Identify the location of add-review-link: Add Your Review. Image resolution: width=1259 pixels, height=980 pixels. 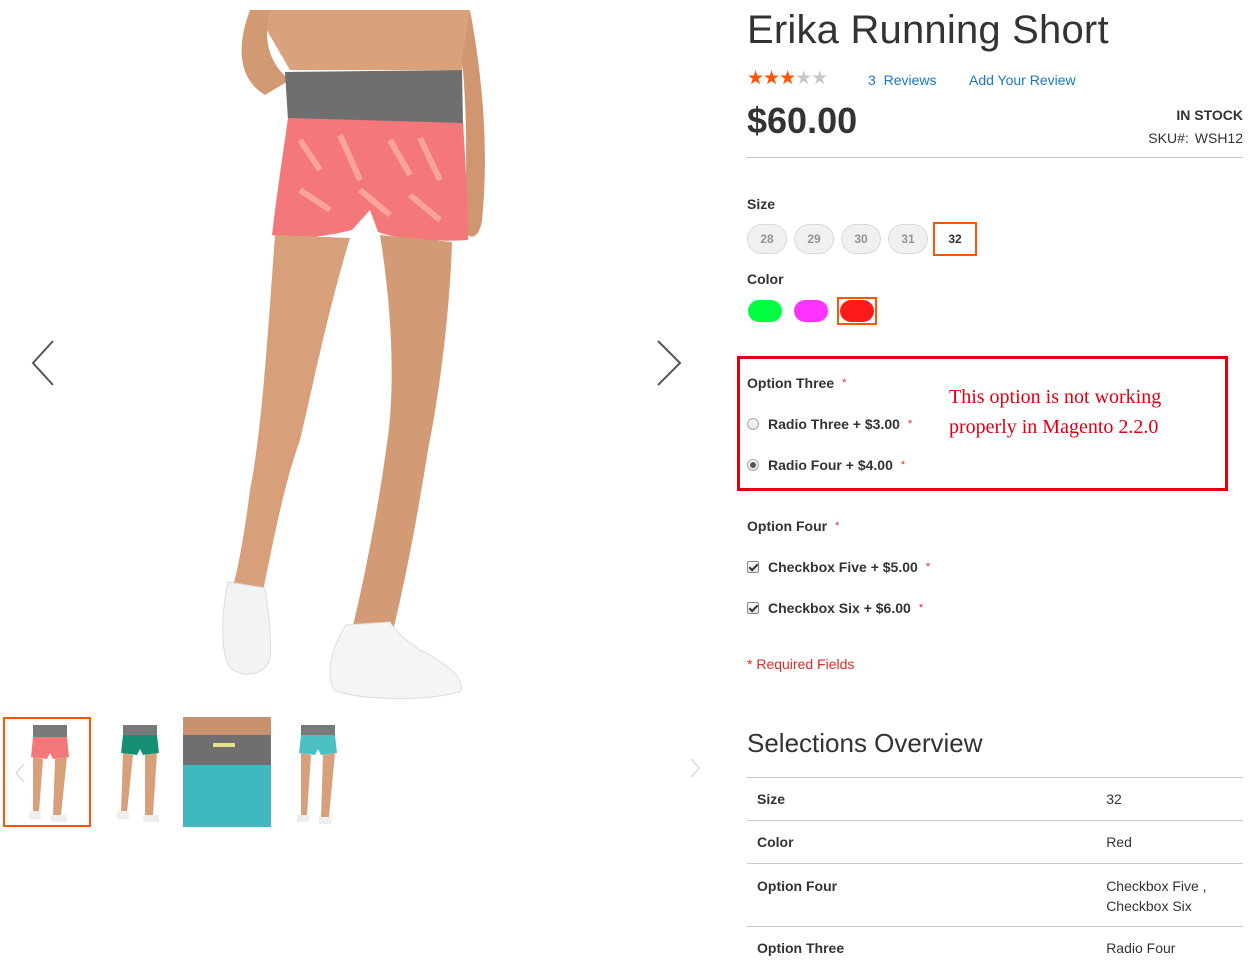
(1022, 80).